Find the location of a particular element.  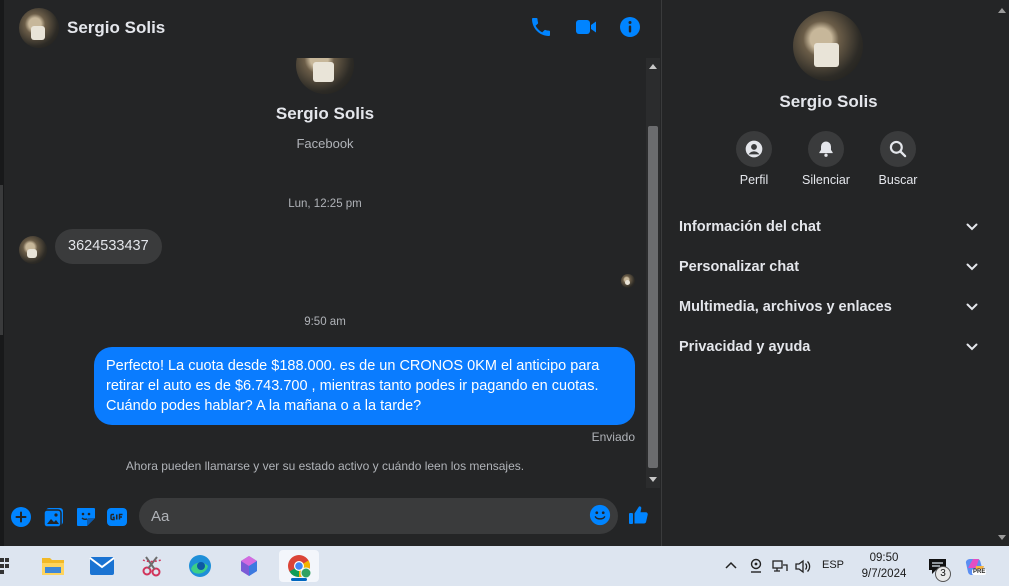

file-explorer-button is located at coordinates (53, 566).